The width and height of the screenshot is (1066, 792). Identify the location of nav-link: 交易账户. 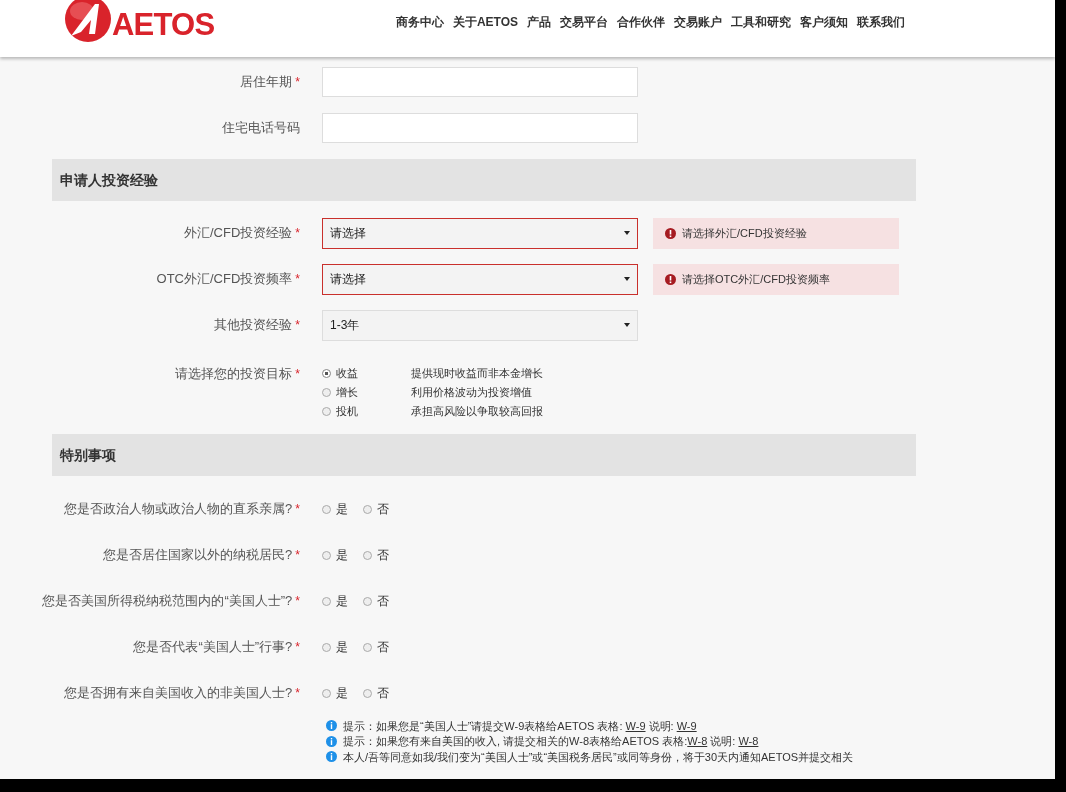
(698, 22).